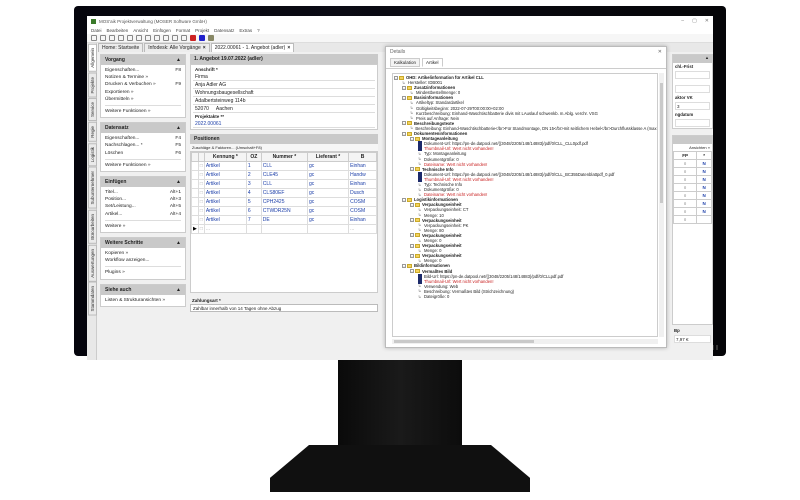  Describe the element at coordinates (211, 38) in the screenshot. I see `user-olive-icon` at that location.